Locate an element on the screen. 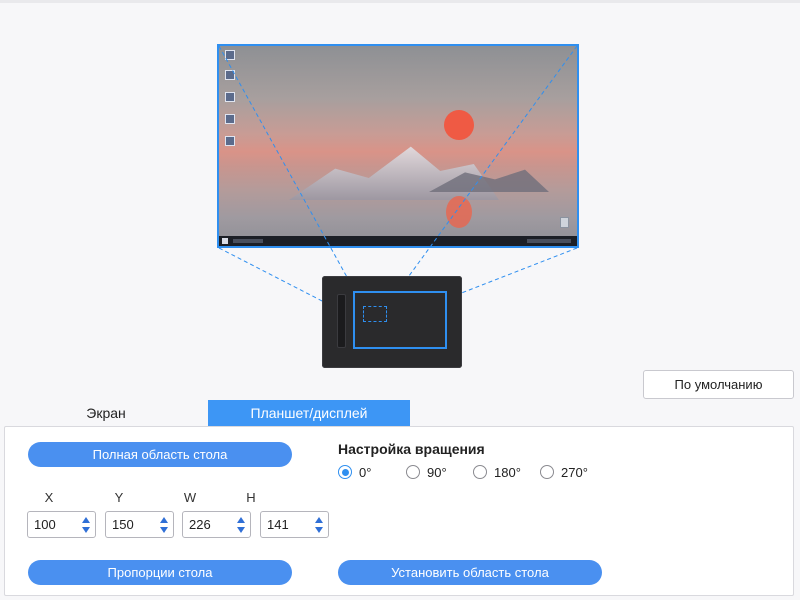  y-input is located at coordinates (132, 524).